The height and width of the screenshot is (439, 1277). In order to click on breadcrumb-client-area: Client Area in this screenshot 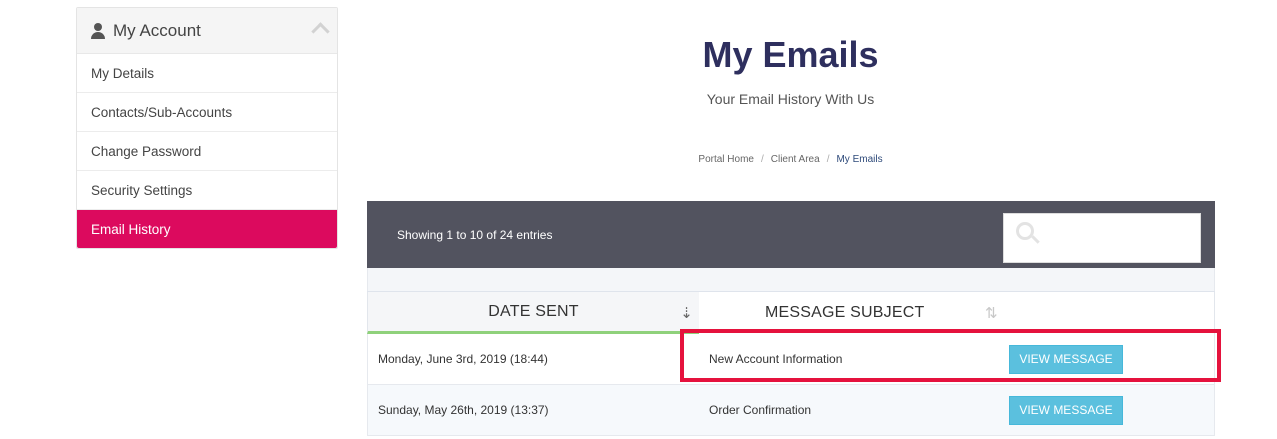, I will do `click(795, 159)`.